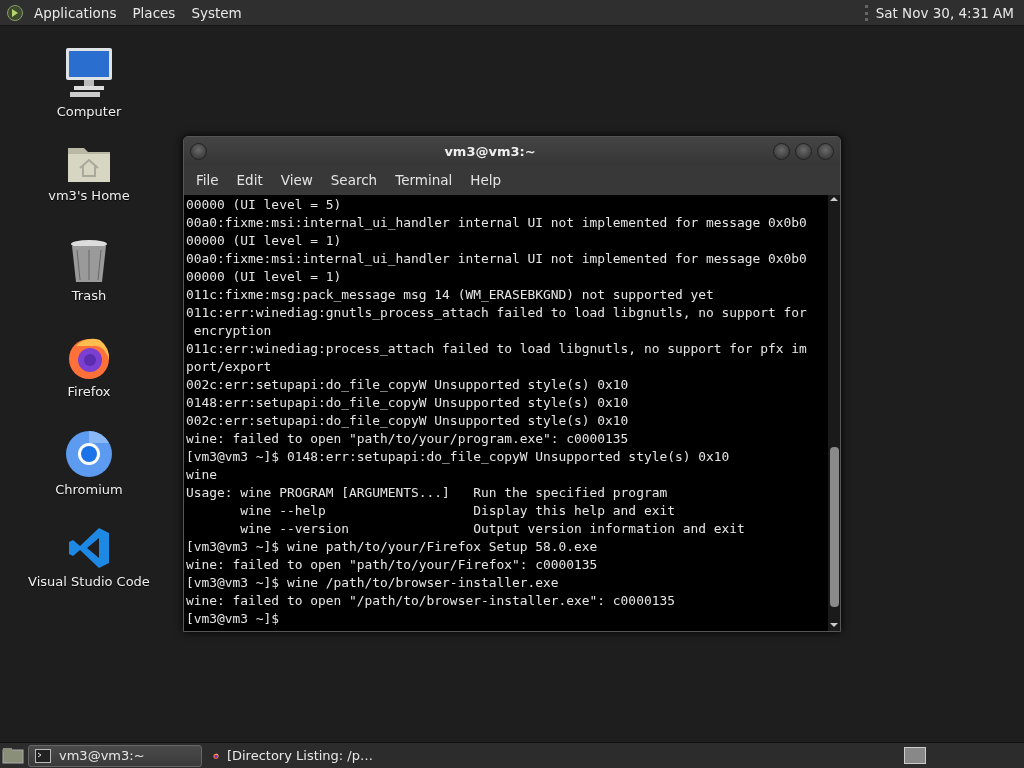  Describe the element at coordinates (89, 295) in the screenshot. I see `desktop-icon-label: Trash` at that location.